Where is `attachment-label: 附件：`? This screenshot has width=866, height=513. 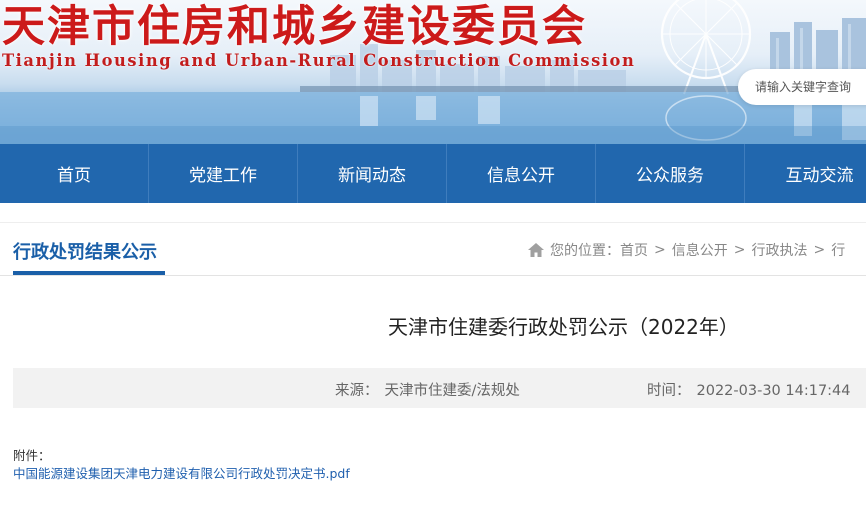 attachment-label: 附件： is located at coordinates (32, 455).